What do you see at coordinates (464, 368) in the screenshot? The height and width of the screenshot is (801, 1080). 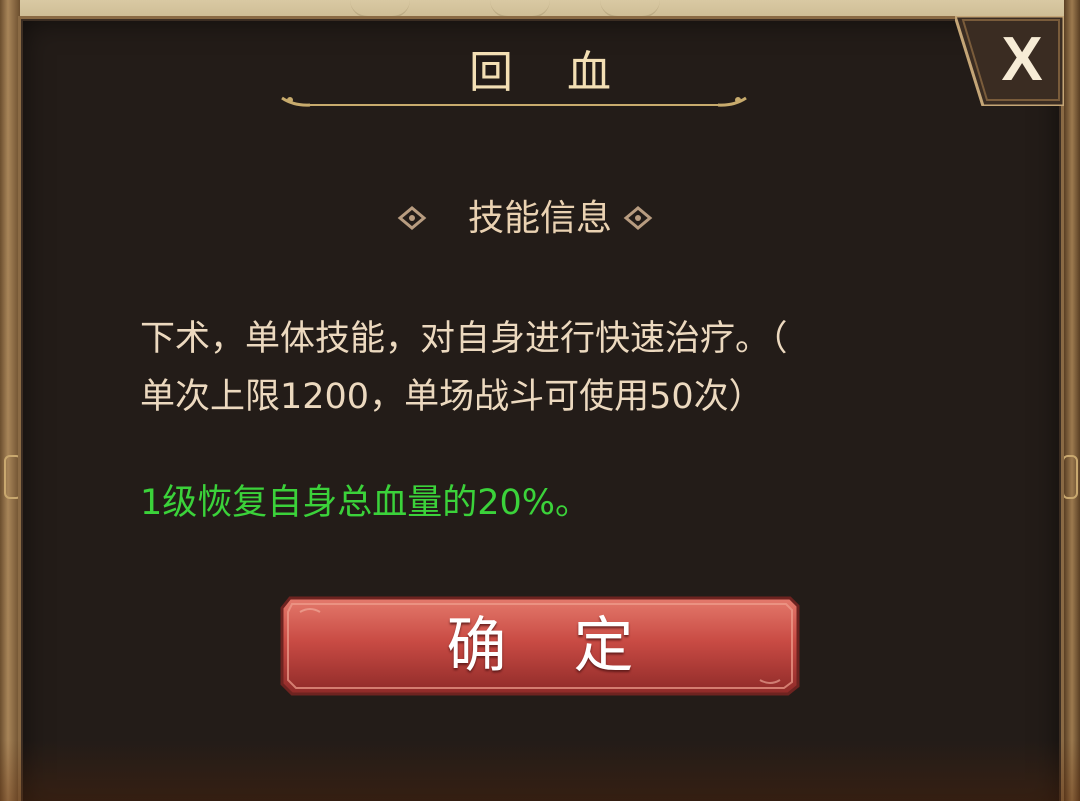 I see `skill-description: 下术，单体技能，对自身进行快速治疗。（ 单次上限1200，单场战斗可使用50次）` at bounding box center [464, 368].